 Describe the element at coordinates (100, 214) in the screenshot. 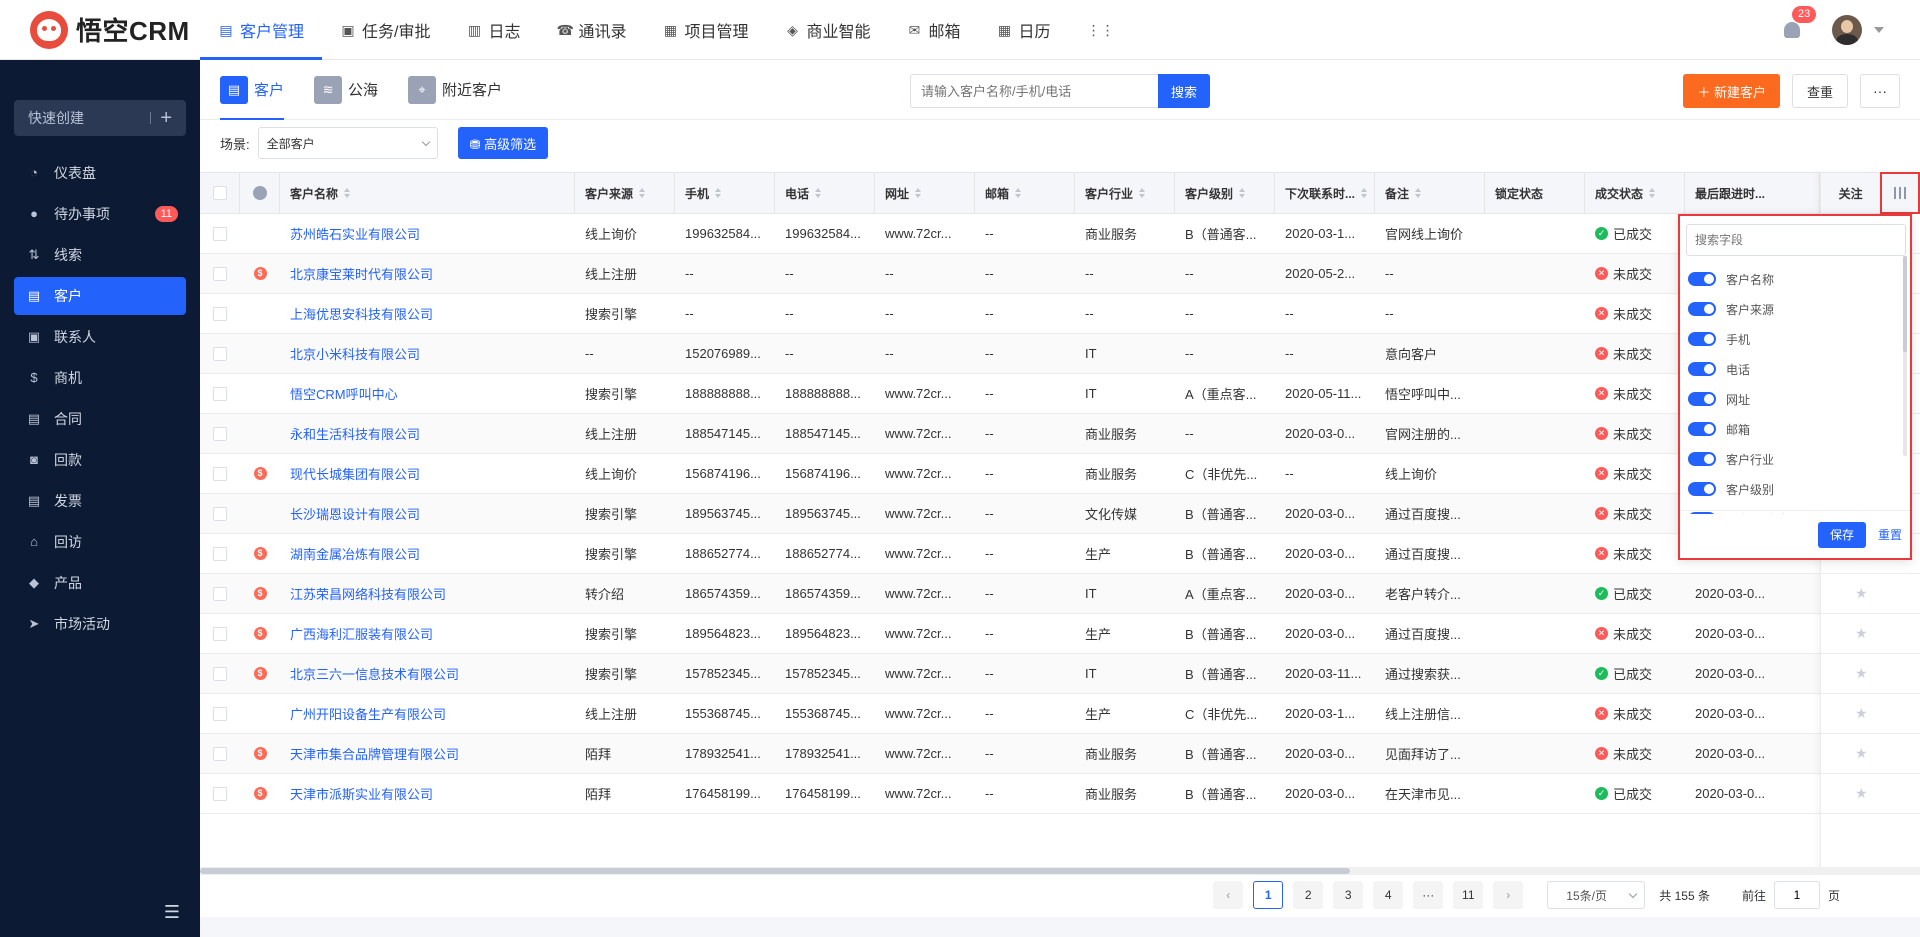

I see `sidebar-item-1: ● 待办事项 11` at that location.